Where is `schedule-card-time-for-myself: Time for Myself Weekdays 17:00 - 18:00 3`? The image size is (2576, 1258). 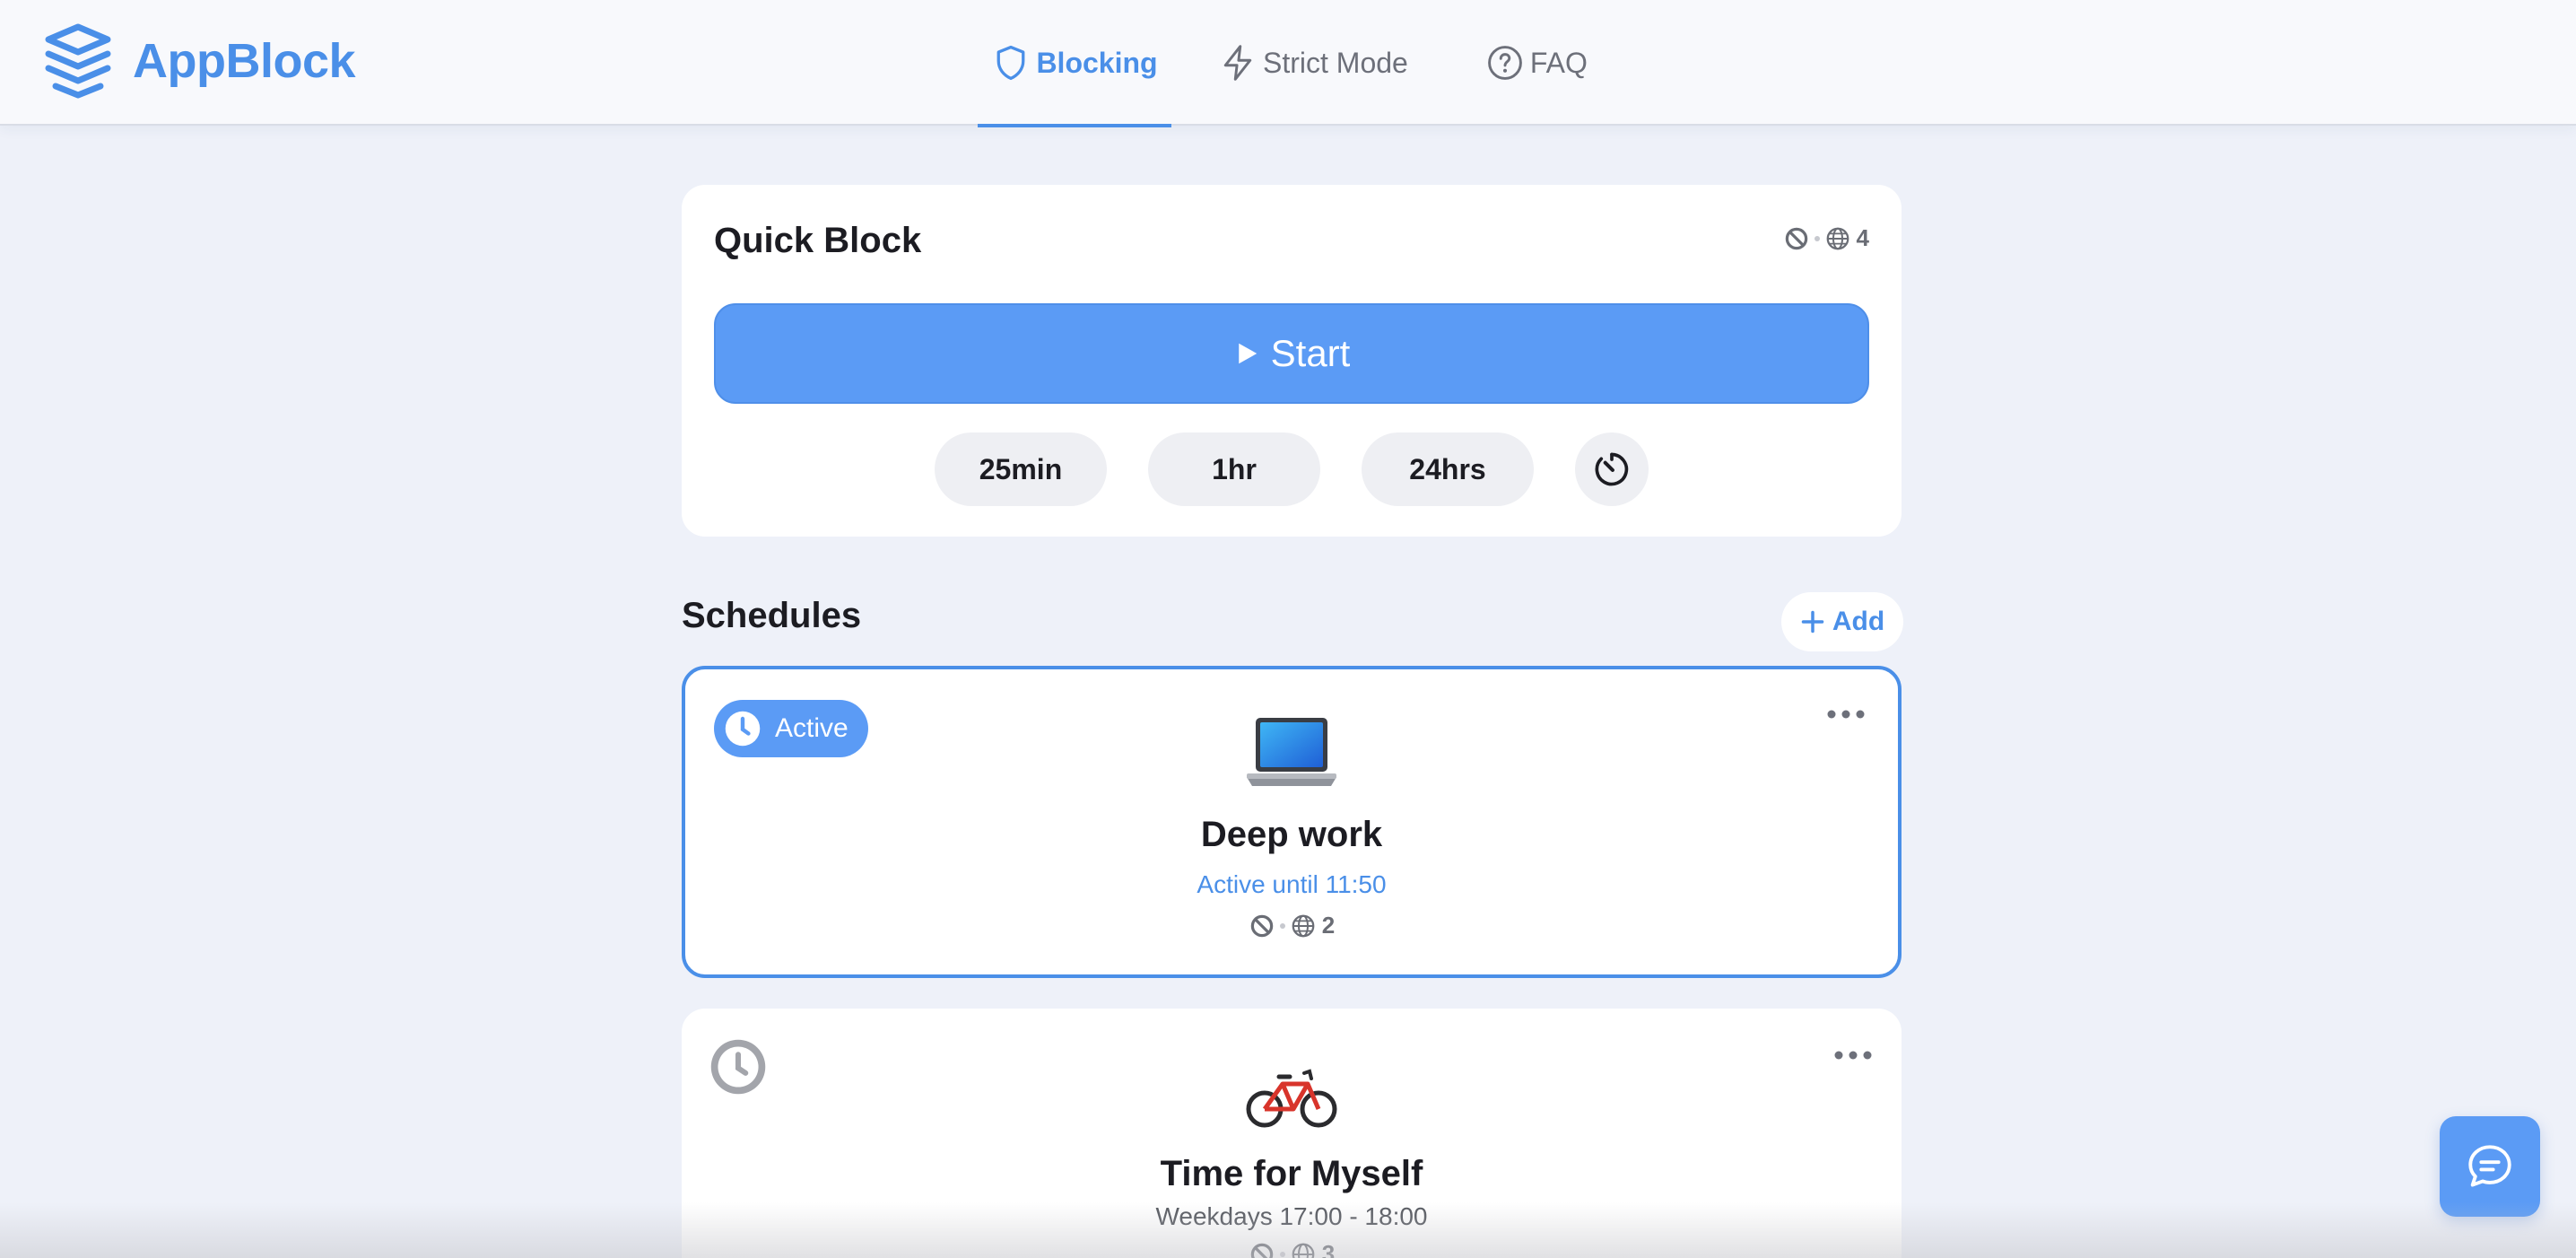 schedule-card-time-for-myself: Time for Myself Weekdays 17:00 - 18:00 3 is located at coordinates (1292, 1133).